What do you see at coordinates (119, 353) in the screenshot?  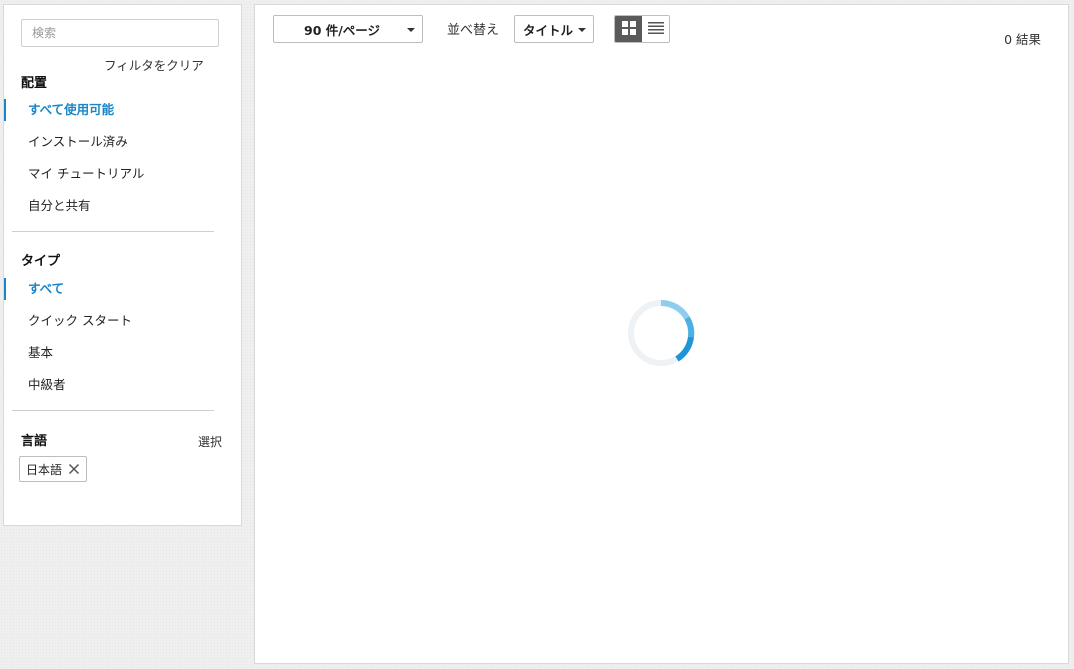 I see `type-item-basic: 基本` at bounding box center [119, 353].